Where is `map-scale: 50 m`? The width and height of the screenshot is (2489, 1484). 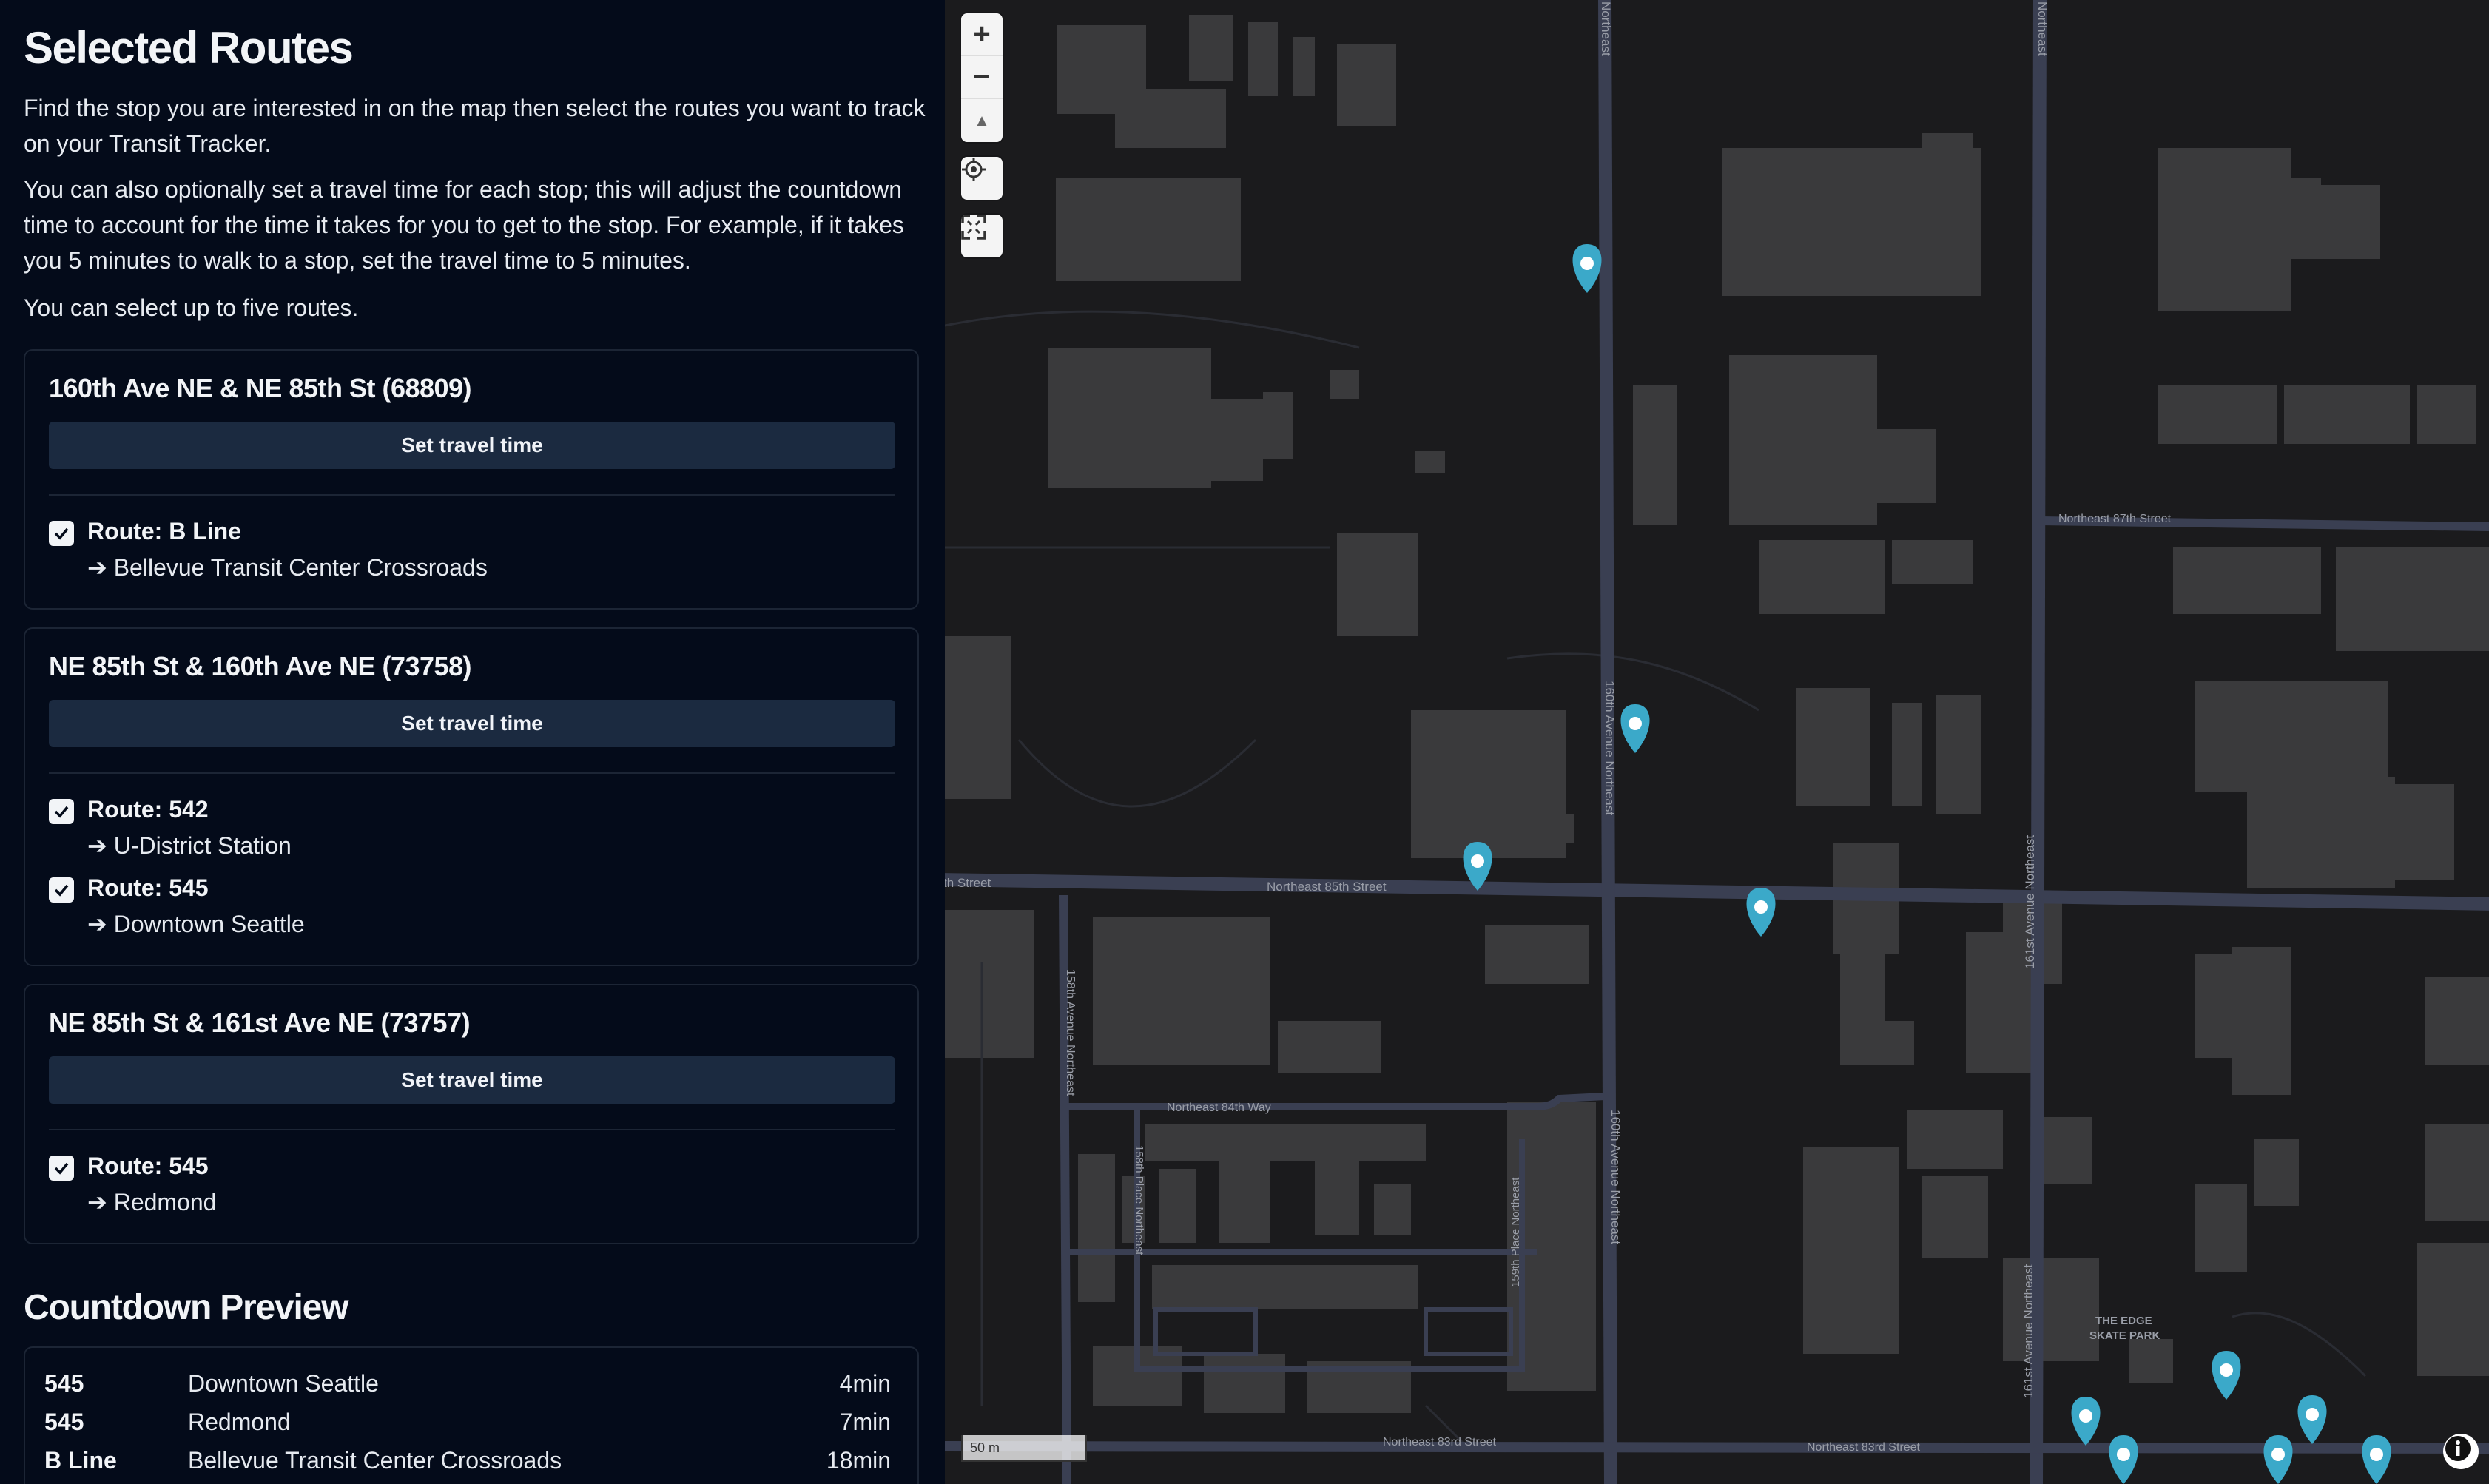 map-scale: 50 m is located at coordinates (1024, 1448).